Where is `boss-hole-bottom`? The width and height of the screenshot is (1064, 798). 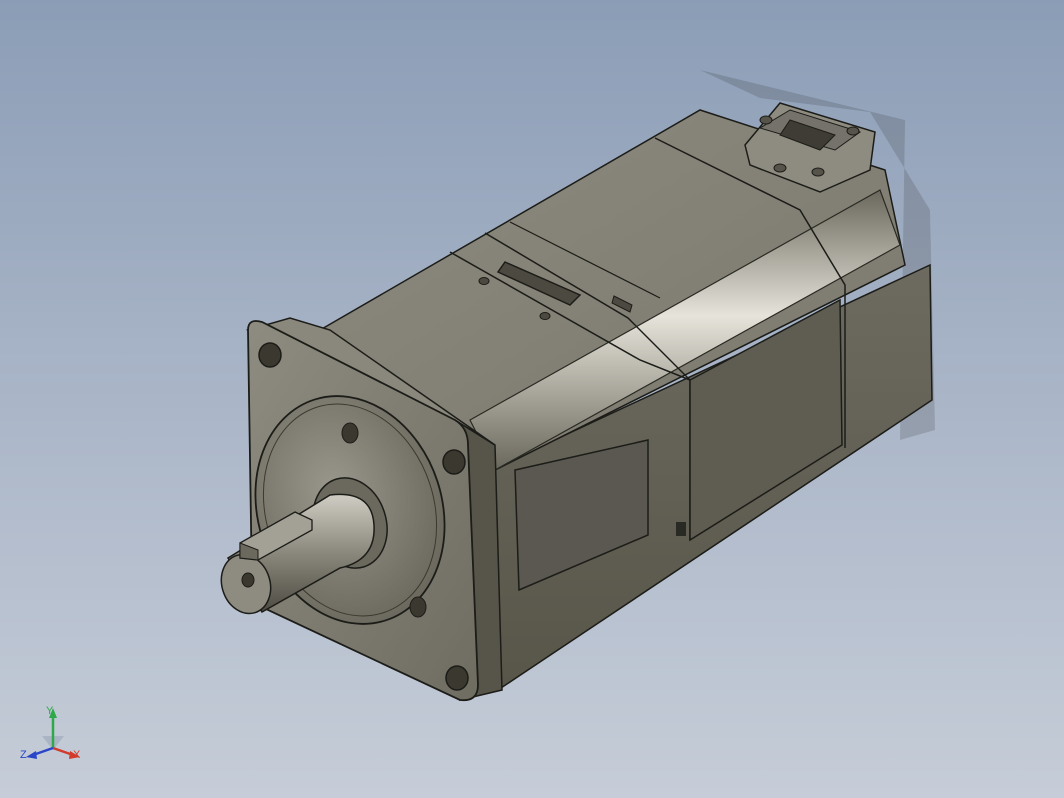
boss-hole-bottom is located at coordinates (418, 607).